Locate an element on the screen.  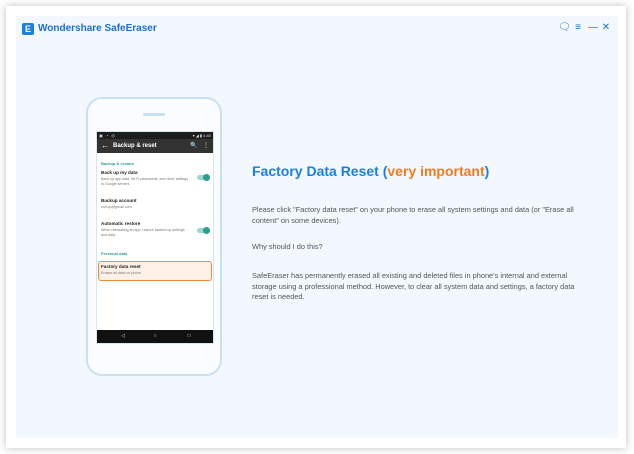
app-title: Wondershare SafeEraser is located at coordinates (97, 28).